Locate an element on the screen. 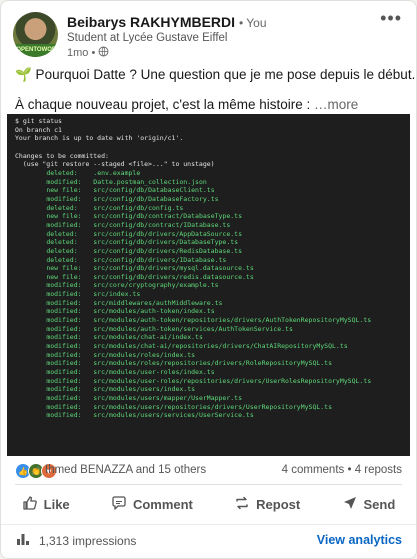 The image size is (417, 559). post-meta: 1mo • is located at coordinates (88, 53).